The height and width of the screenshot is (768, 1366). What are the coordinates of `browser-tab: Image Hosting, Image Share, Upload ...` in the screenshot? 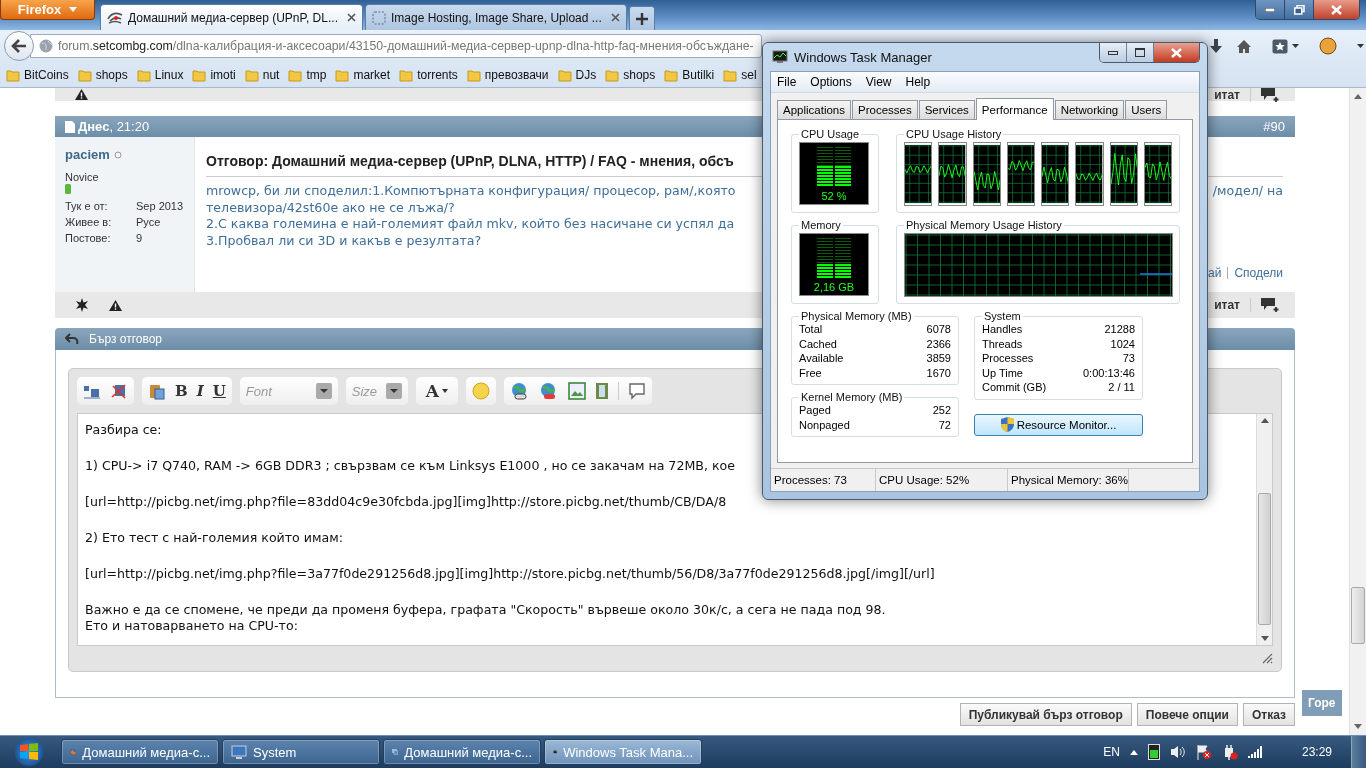 It's located at (495, 17).